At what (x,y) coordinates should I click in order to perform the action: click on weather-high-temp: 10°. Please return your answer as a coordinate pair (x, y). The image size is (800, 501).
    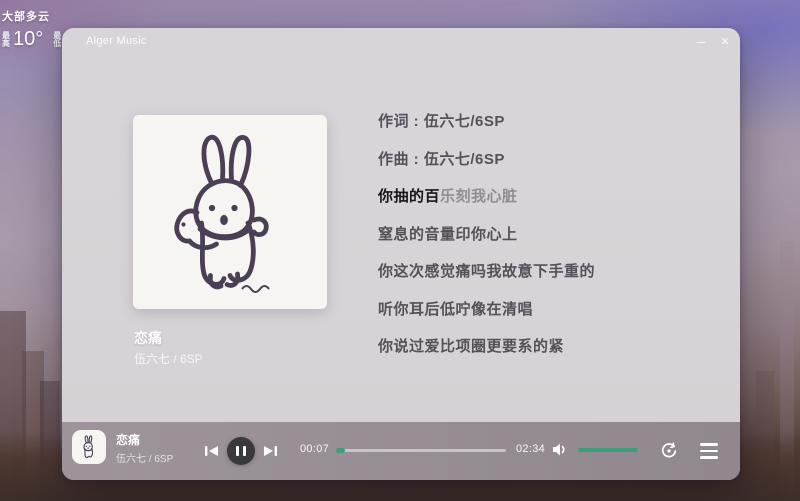
    Looking at the image, I should click on (28, 39).